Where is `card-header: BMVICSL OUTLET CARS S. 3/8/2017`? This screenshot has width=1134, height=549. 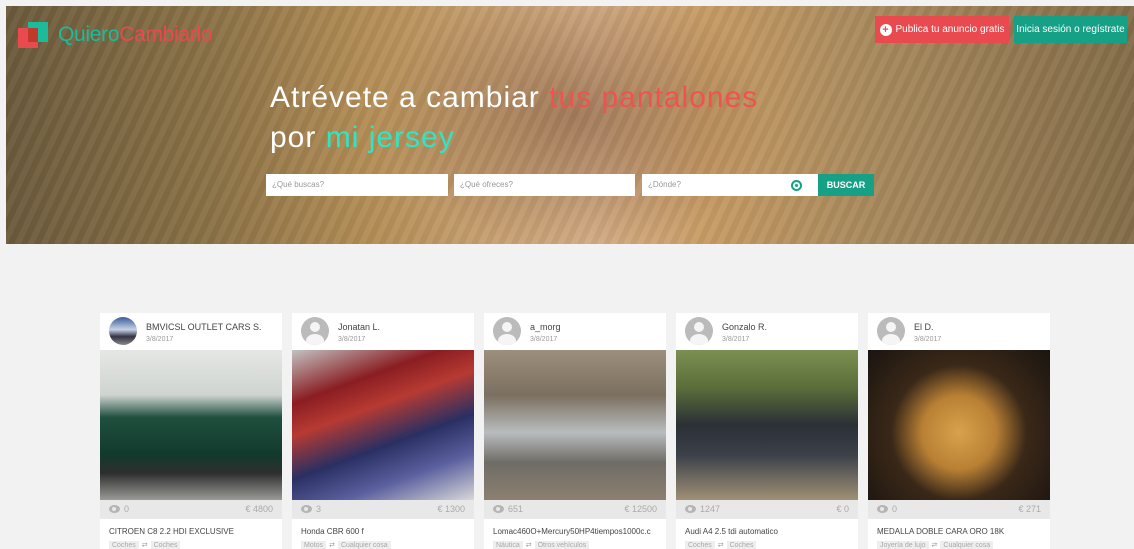
card-header: BMVICSL OUTLET CARS S. 3/8/2017 is located at coordinates (191, 331).